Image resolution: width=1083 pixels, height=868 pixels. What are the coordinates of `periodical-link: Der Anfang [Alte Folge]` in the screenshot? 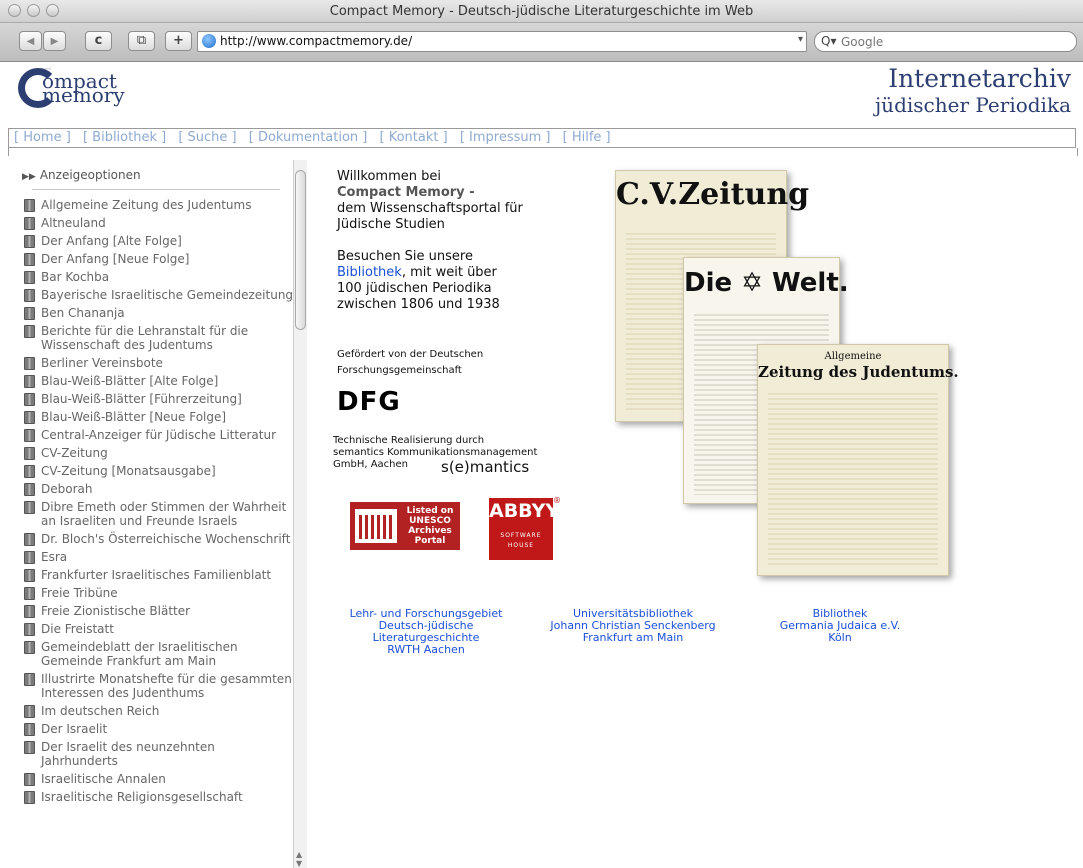 It's located at (159, 241).